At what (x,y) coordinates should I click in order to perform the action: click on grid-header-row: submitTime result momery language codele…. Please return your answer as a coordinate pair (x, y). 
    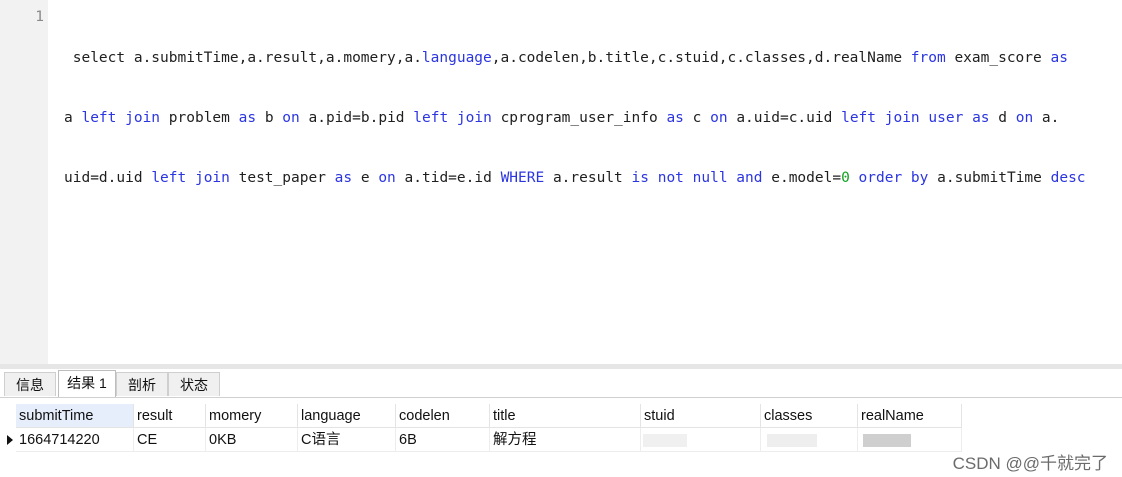
    Looking at the image, I should click on (481, 416).